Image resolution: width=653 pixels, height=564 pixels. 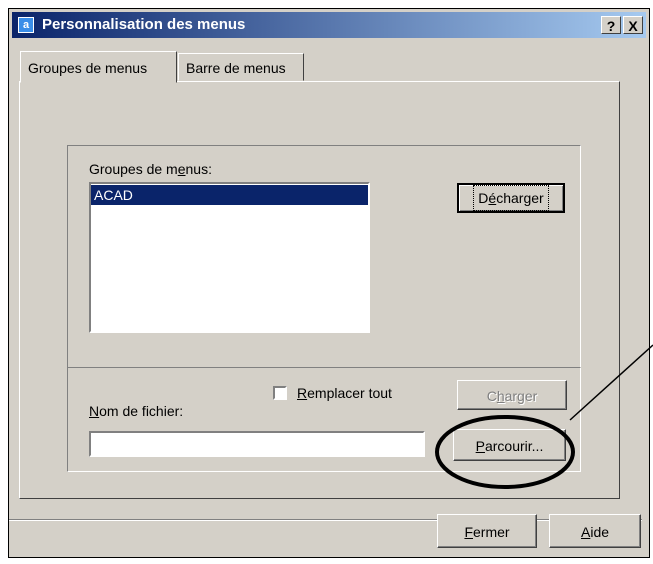 What do you see at coordinates (325, 520) in the screenshot?
I see `footer-separator` at bounding box center [325, 520].